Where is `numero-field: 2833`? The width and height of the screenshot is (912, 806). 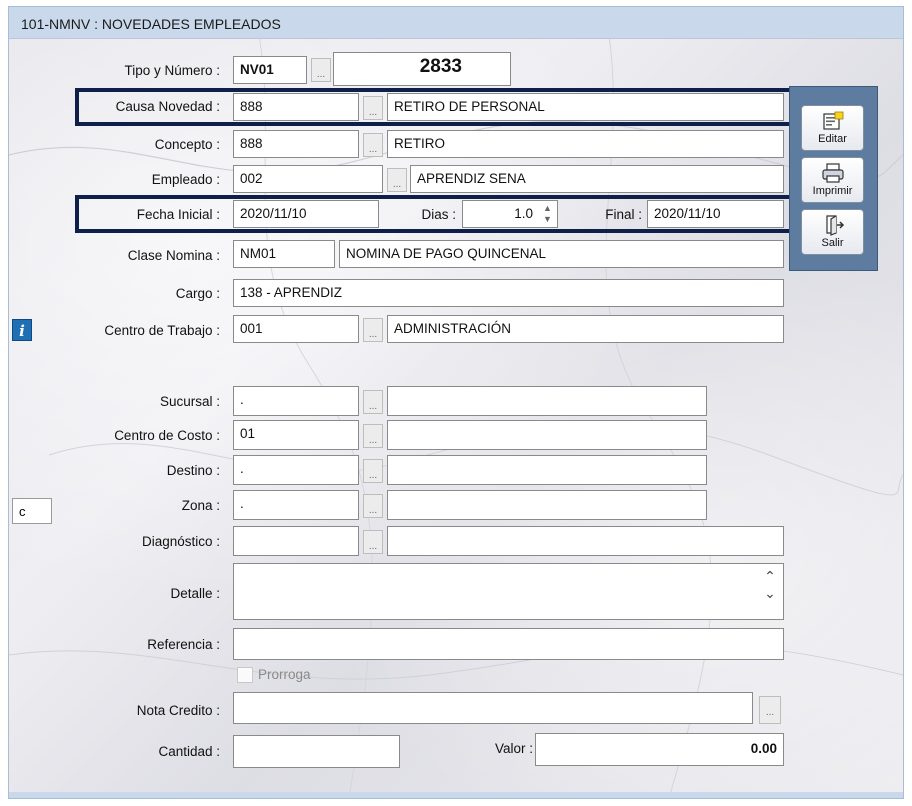
numero-field: 2833 is located at coordinates (422, 69).